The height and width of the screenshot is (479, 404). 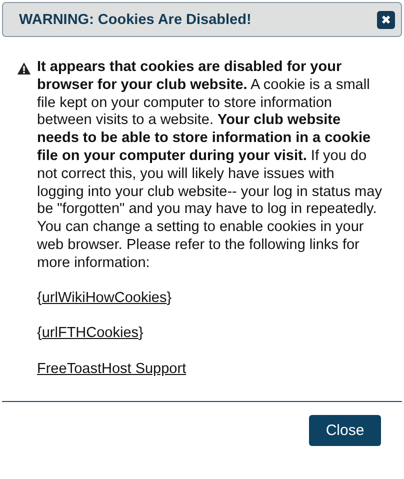 I want to click on link-line: {urlFTHCookies}, so click(x=90, y=334).